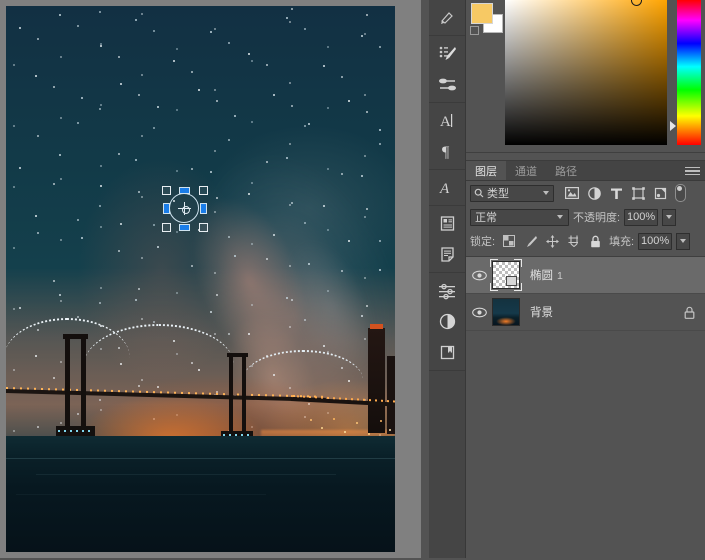 This screenshot has height=560, width=705. What do you see at coordinates (572, 193) in the screenshot?
I see `pixel-filter-icon` at bounding box center [572, 193].